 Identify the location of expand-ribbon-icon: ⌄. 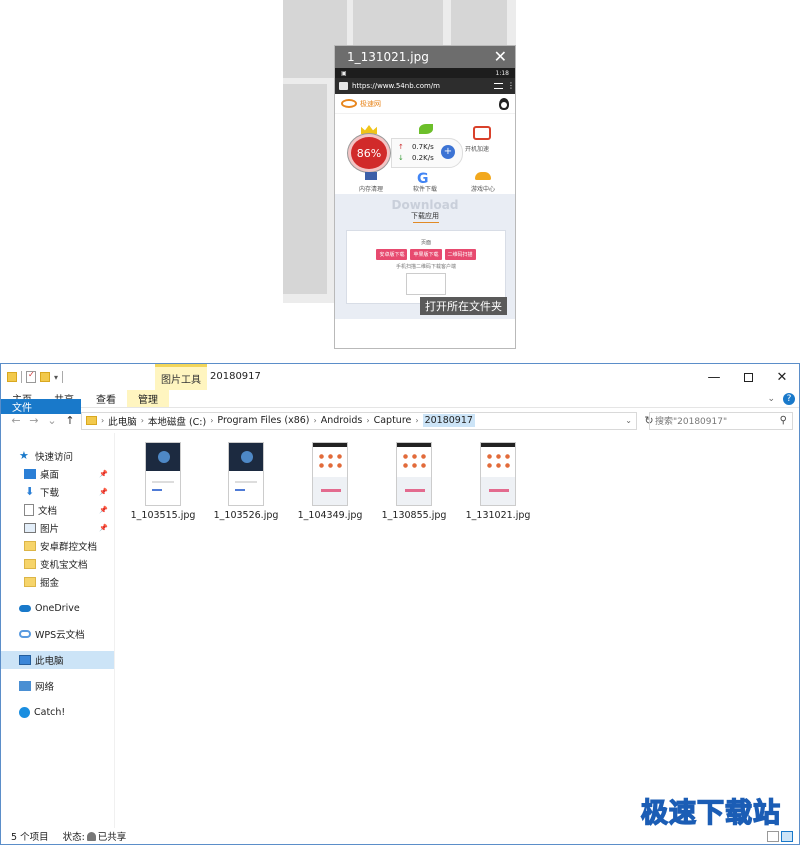
(771, 399).